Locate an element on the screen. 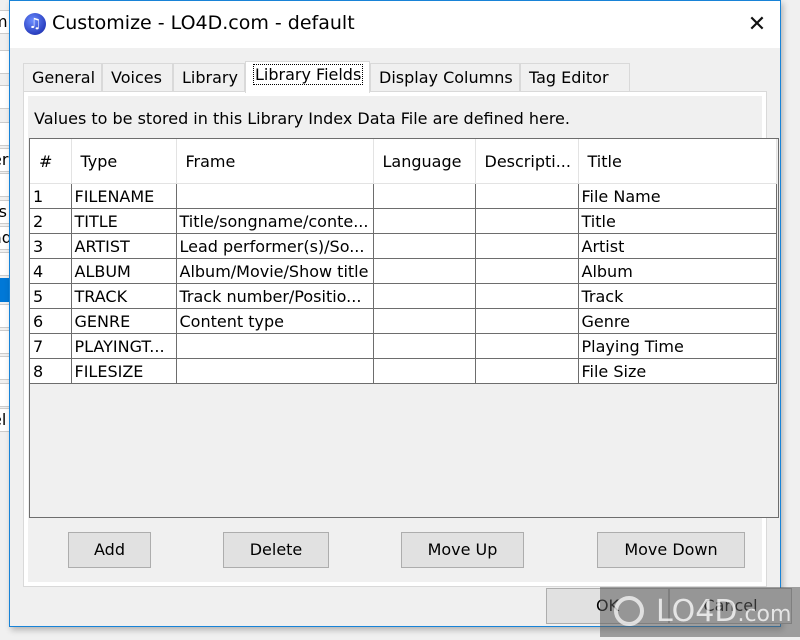 The image size is (800, 640). column-header-title: Title is located at coordinates (677, 161).